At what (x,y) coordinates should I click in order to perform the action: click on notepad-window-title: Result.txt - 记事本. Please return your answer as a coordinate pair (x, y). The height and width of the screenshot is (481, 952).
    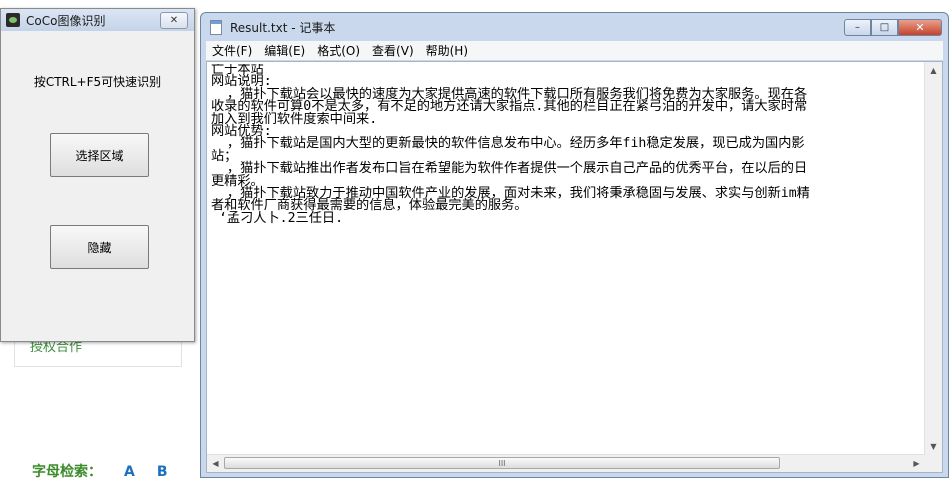
    Looking at the image, I should click on (283, 27).